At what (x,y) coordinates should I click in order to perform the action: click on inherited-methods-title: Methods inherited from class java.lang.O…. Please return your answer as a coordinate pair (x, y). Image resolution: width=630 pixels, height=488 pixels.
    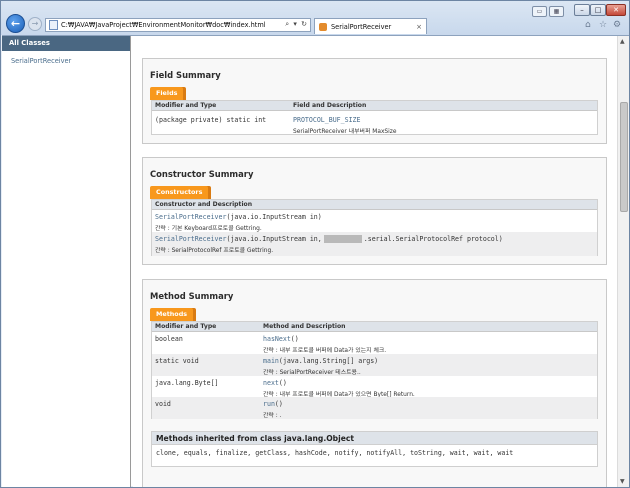
    Looking at the image, I should click on (374, 438).